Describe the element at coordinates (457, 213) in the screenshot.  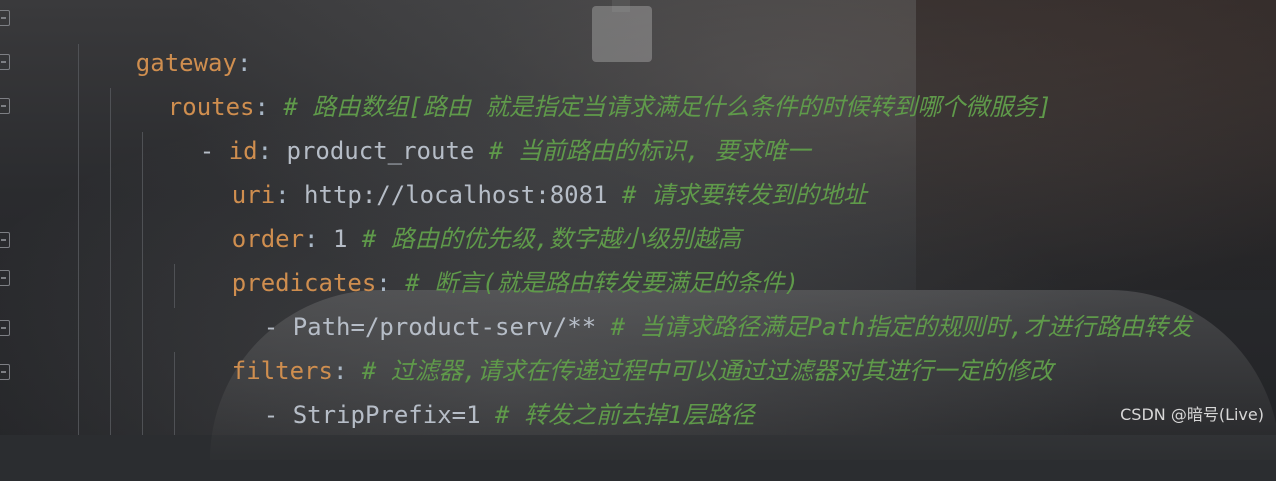
I see `code-line: order: 1 # 路由的优先级,数字越小级别越高` at that location.